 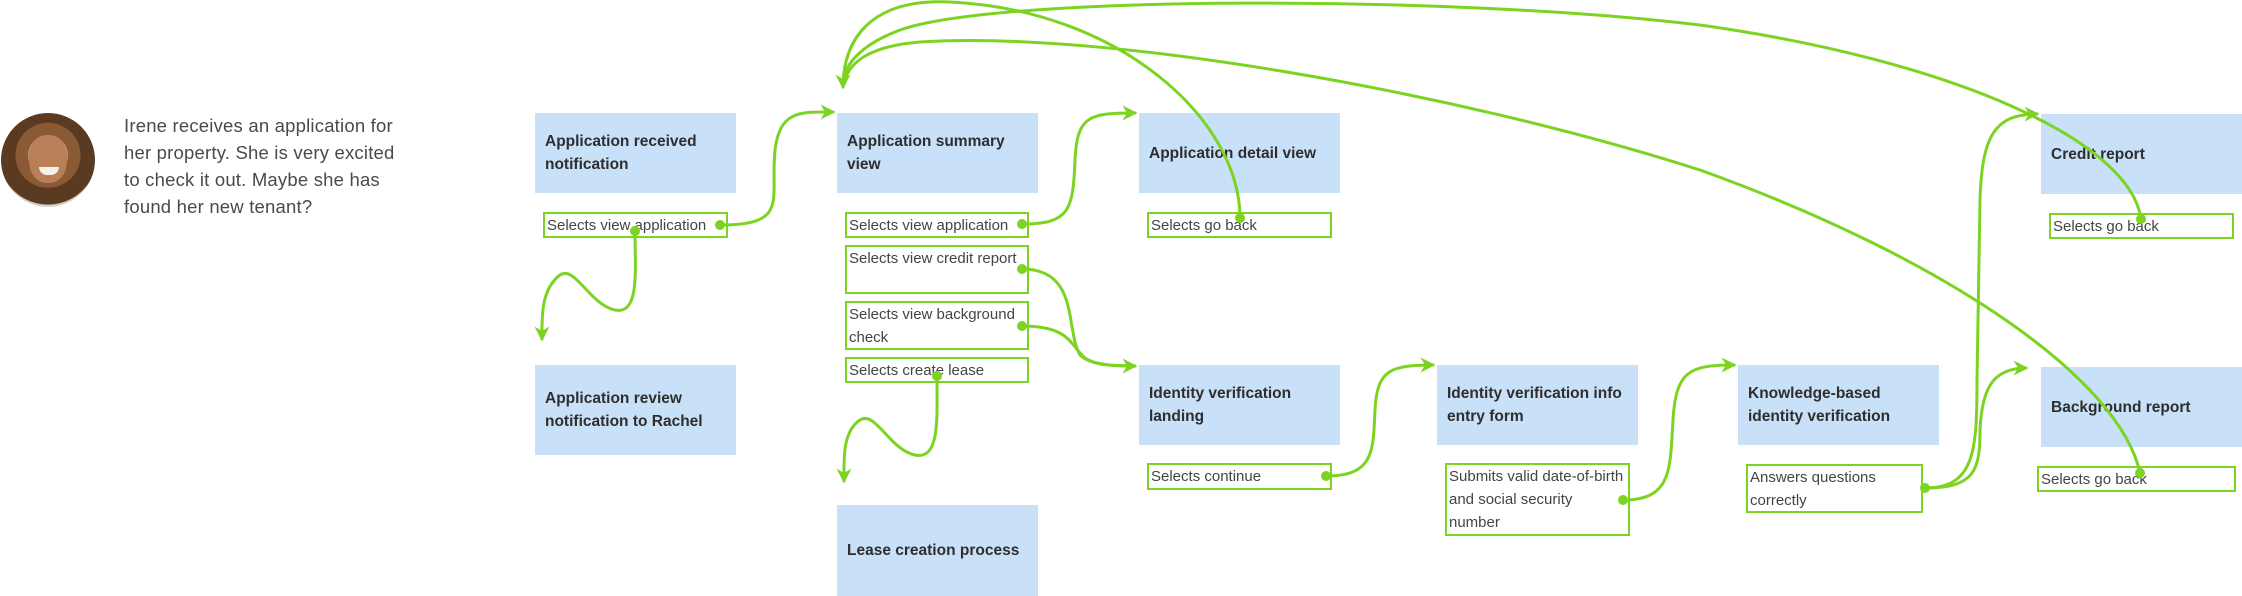 What do you see at coordinates (1679, 429) in the screenshot?
I see `flow-entry-to-kba` at bounding box center [1679, 429].